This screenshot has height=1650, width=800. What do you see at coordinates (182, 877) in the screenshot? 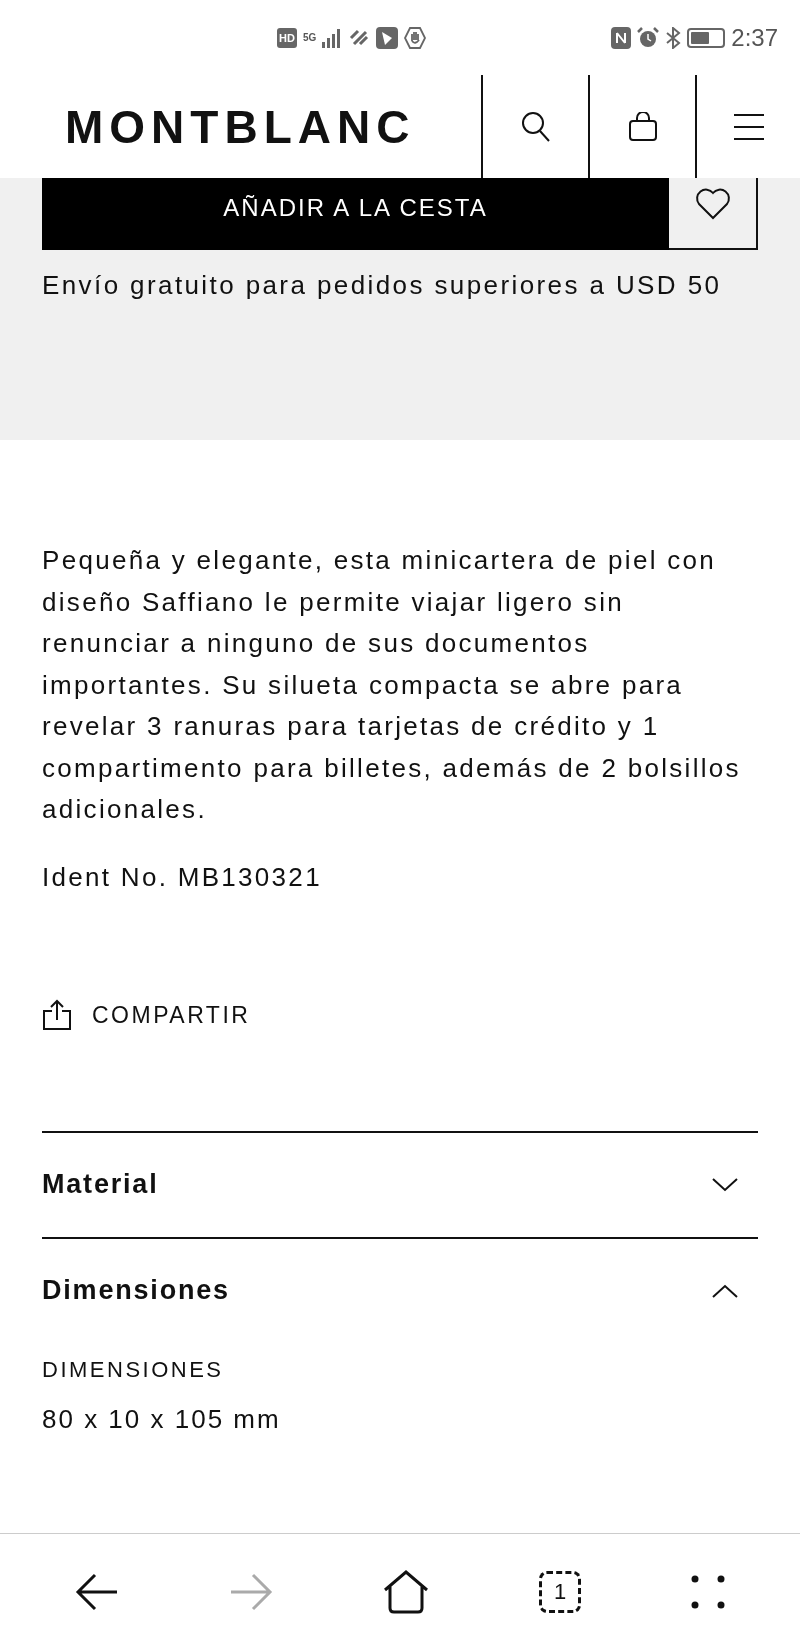
I see `ident-number: Ident No. MB130321` at bounding box center [182, 877].